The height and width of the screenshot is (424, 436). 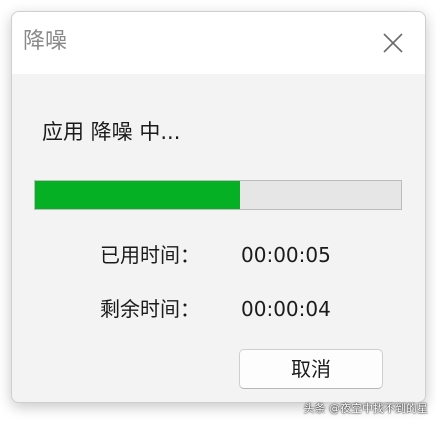 I want to click on dialog-titlebar: 降噪, so click(x=218, y=43).